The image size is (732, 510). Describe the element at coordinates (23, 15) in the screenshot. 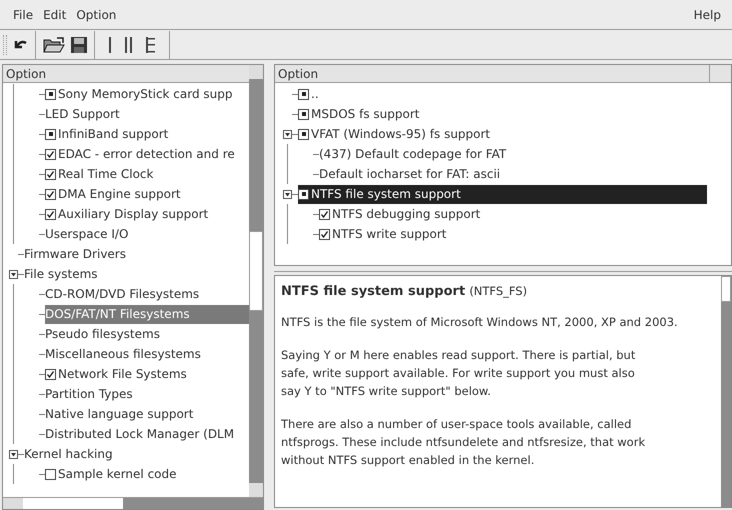

I see `menu-item: File` at that location.